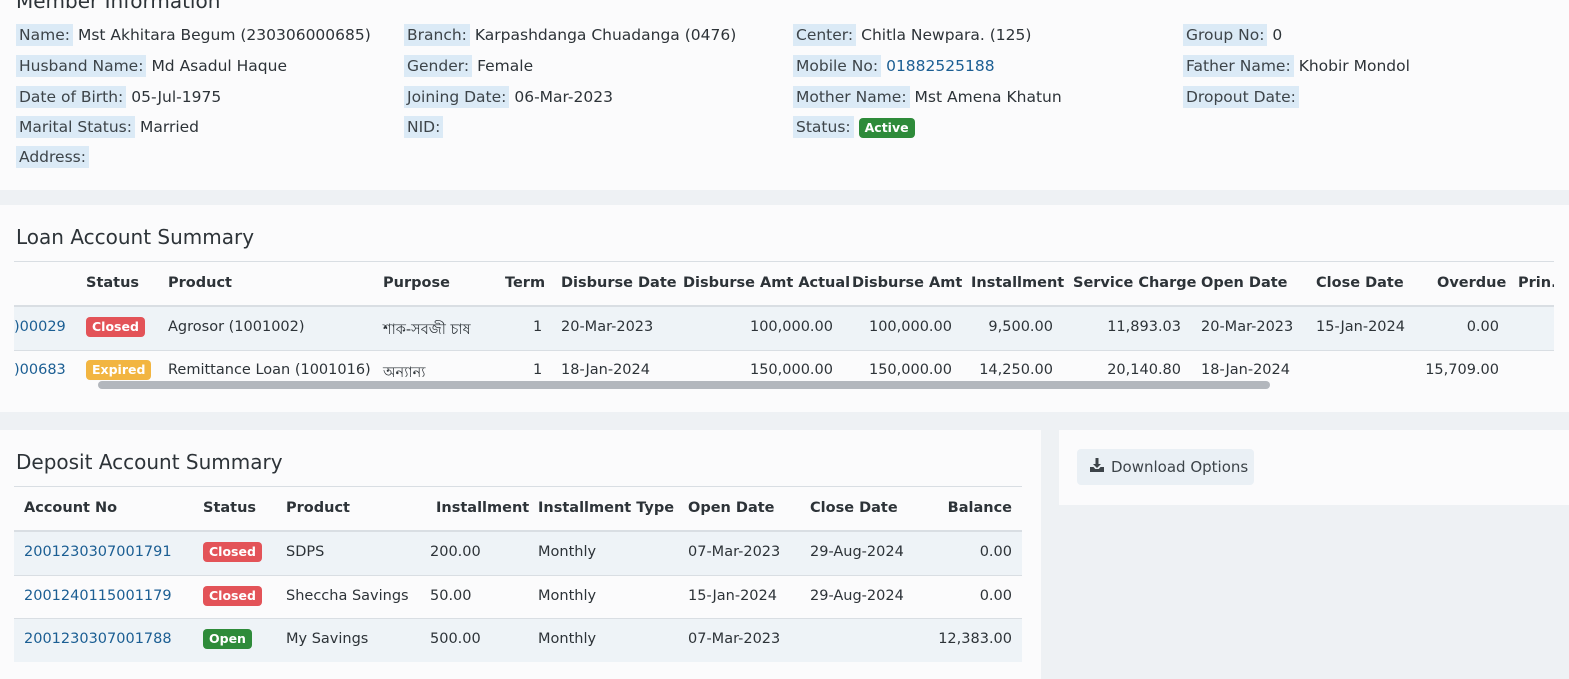 This screenshot has width=1569, height=679. I want to click on deposit-status: Open, so click(227, 639).